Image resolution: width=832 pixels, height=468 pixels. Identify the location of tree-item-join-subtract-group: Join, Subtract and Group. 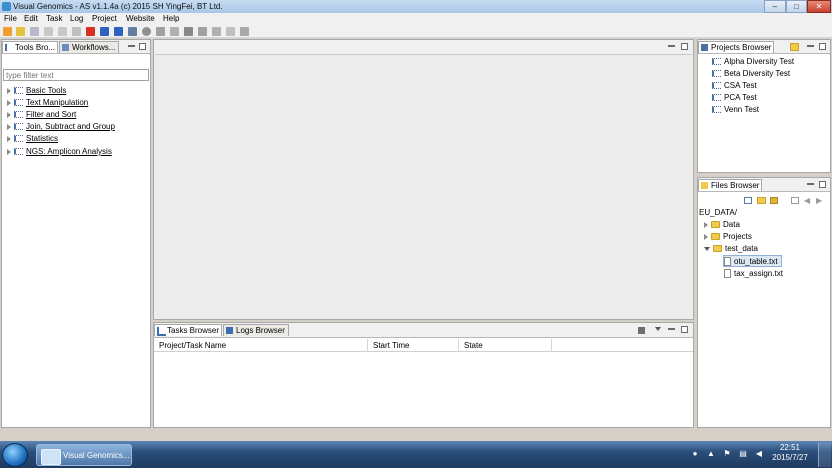
(61, 127).